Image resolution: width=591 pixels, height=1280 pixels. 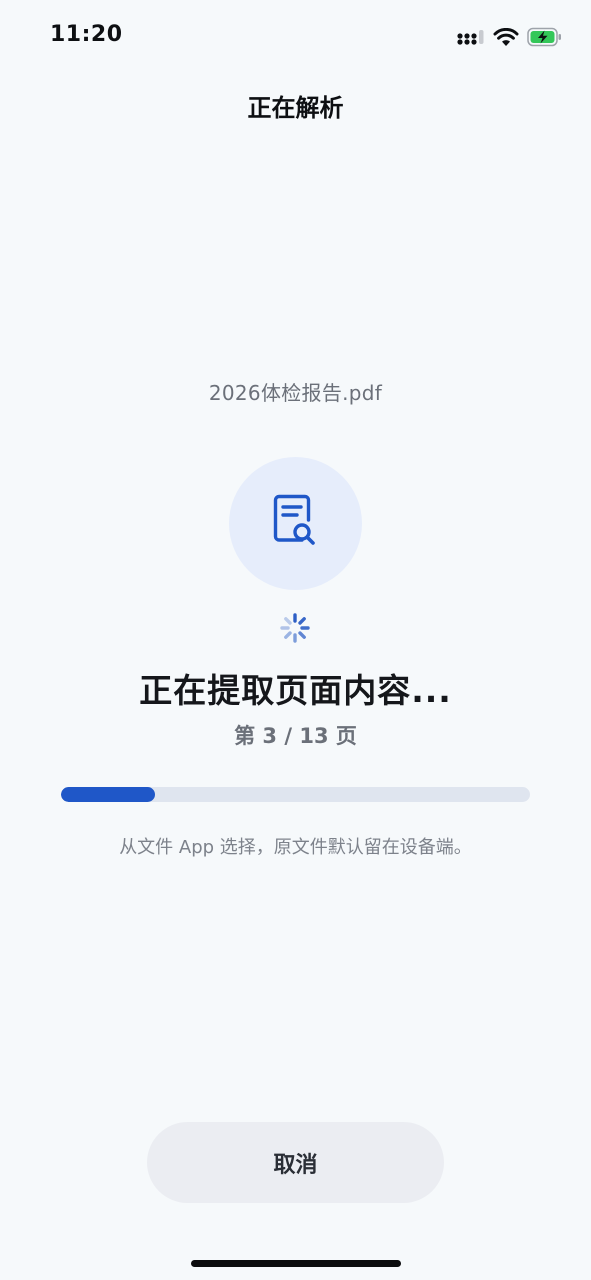 What do you see at coordinates (295, 108) in the screenshot?
I see `page-title: 正在解析` at bounding box center [295, 108].